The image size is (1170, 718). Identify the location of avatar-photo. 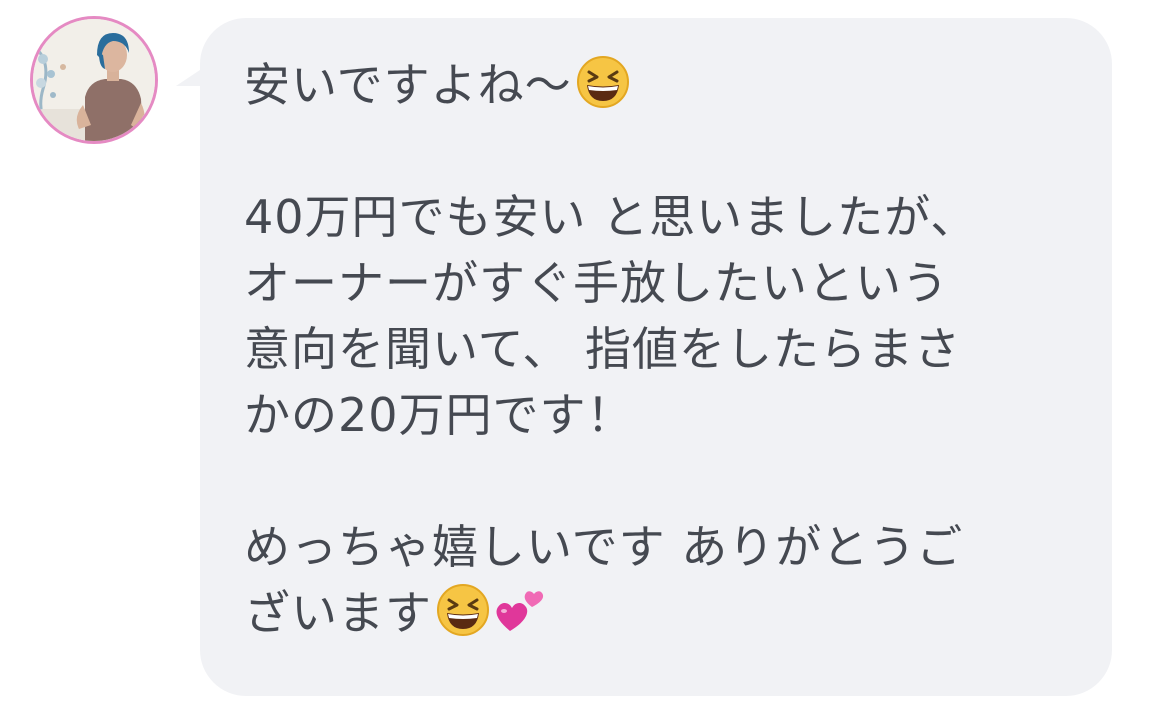
(94, 80).